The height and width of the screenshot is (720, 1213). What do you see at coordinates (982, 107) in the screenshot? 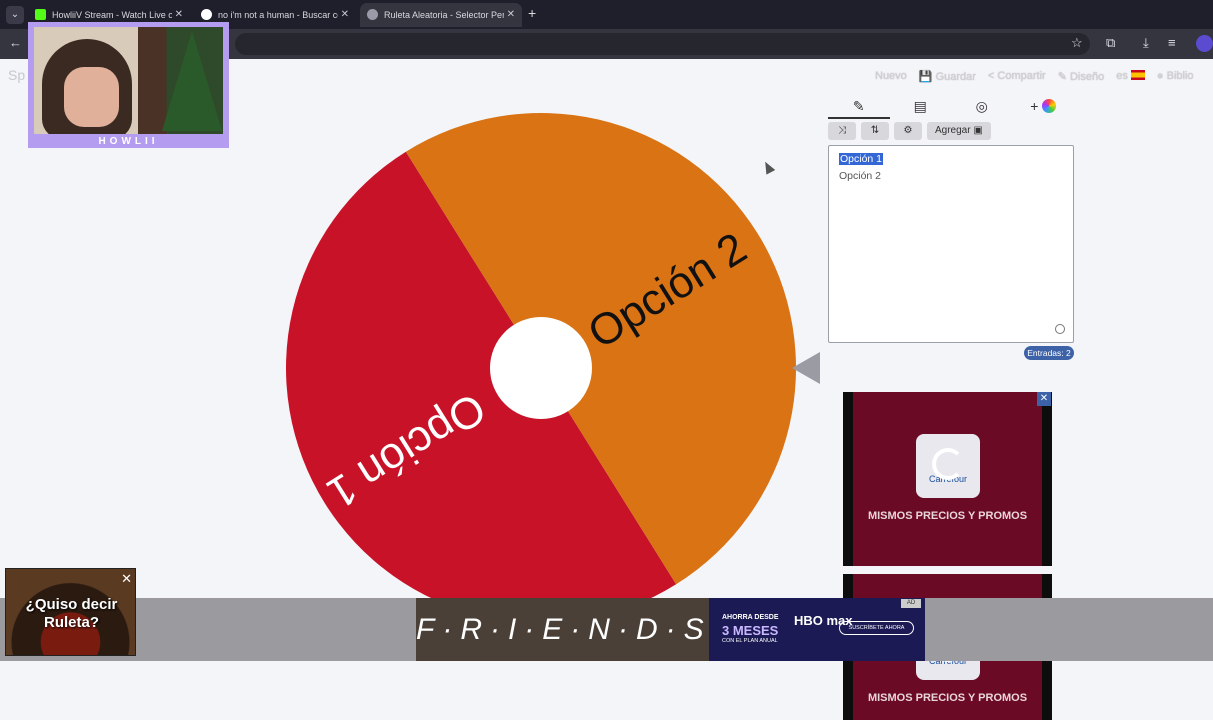
I see `eye-slash-icon: ◎` at bounding box center [982, 107].